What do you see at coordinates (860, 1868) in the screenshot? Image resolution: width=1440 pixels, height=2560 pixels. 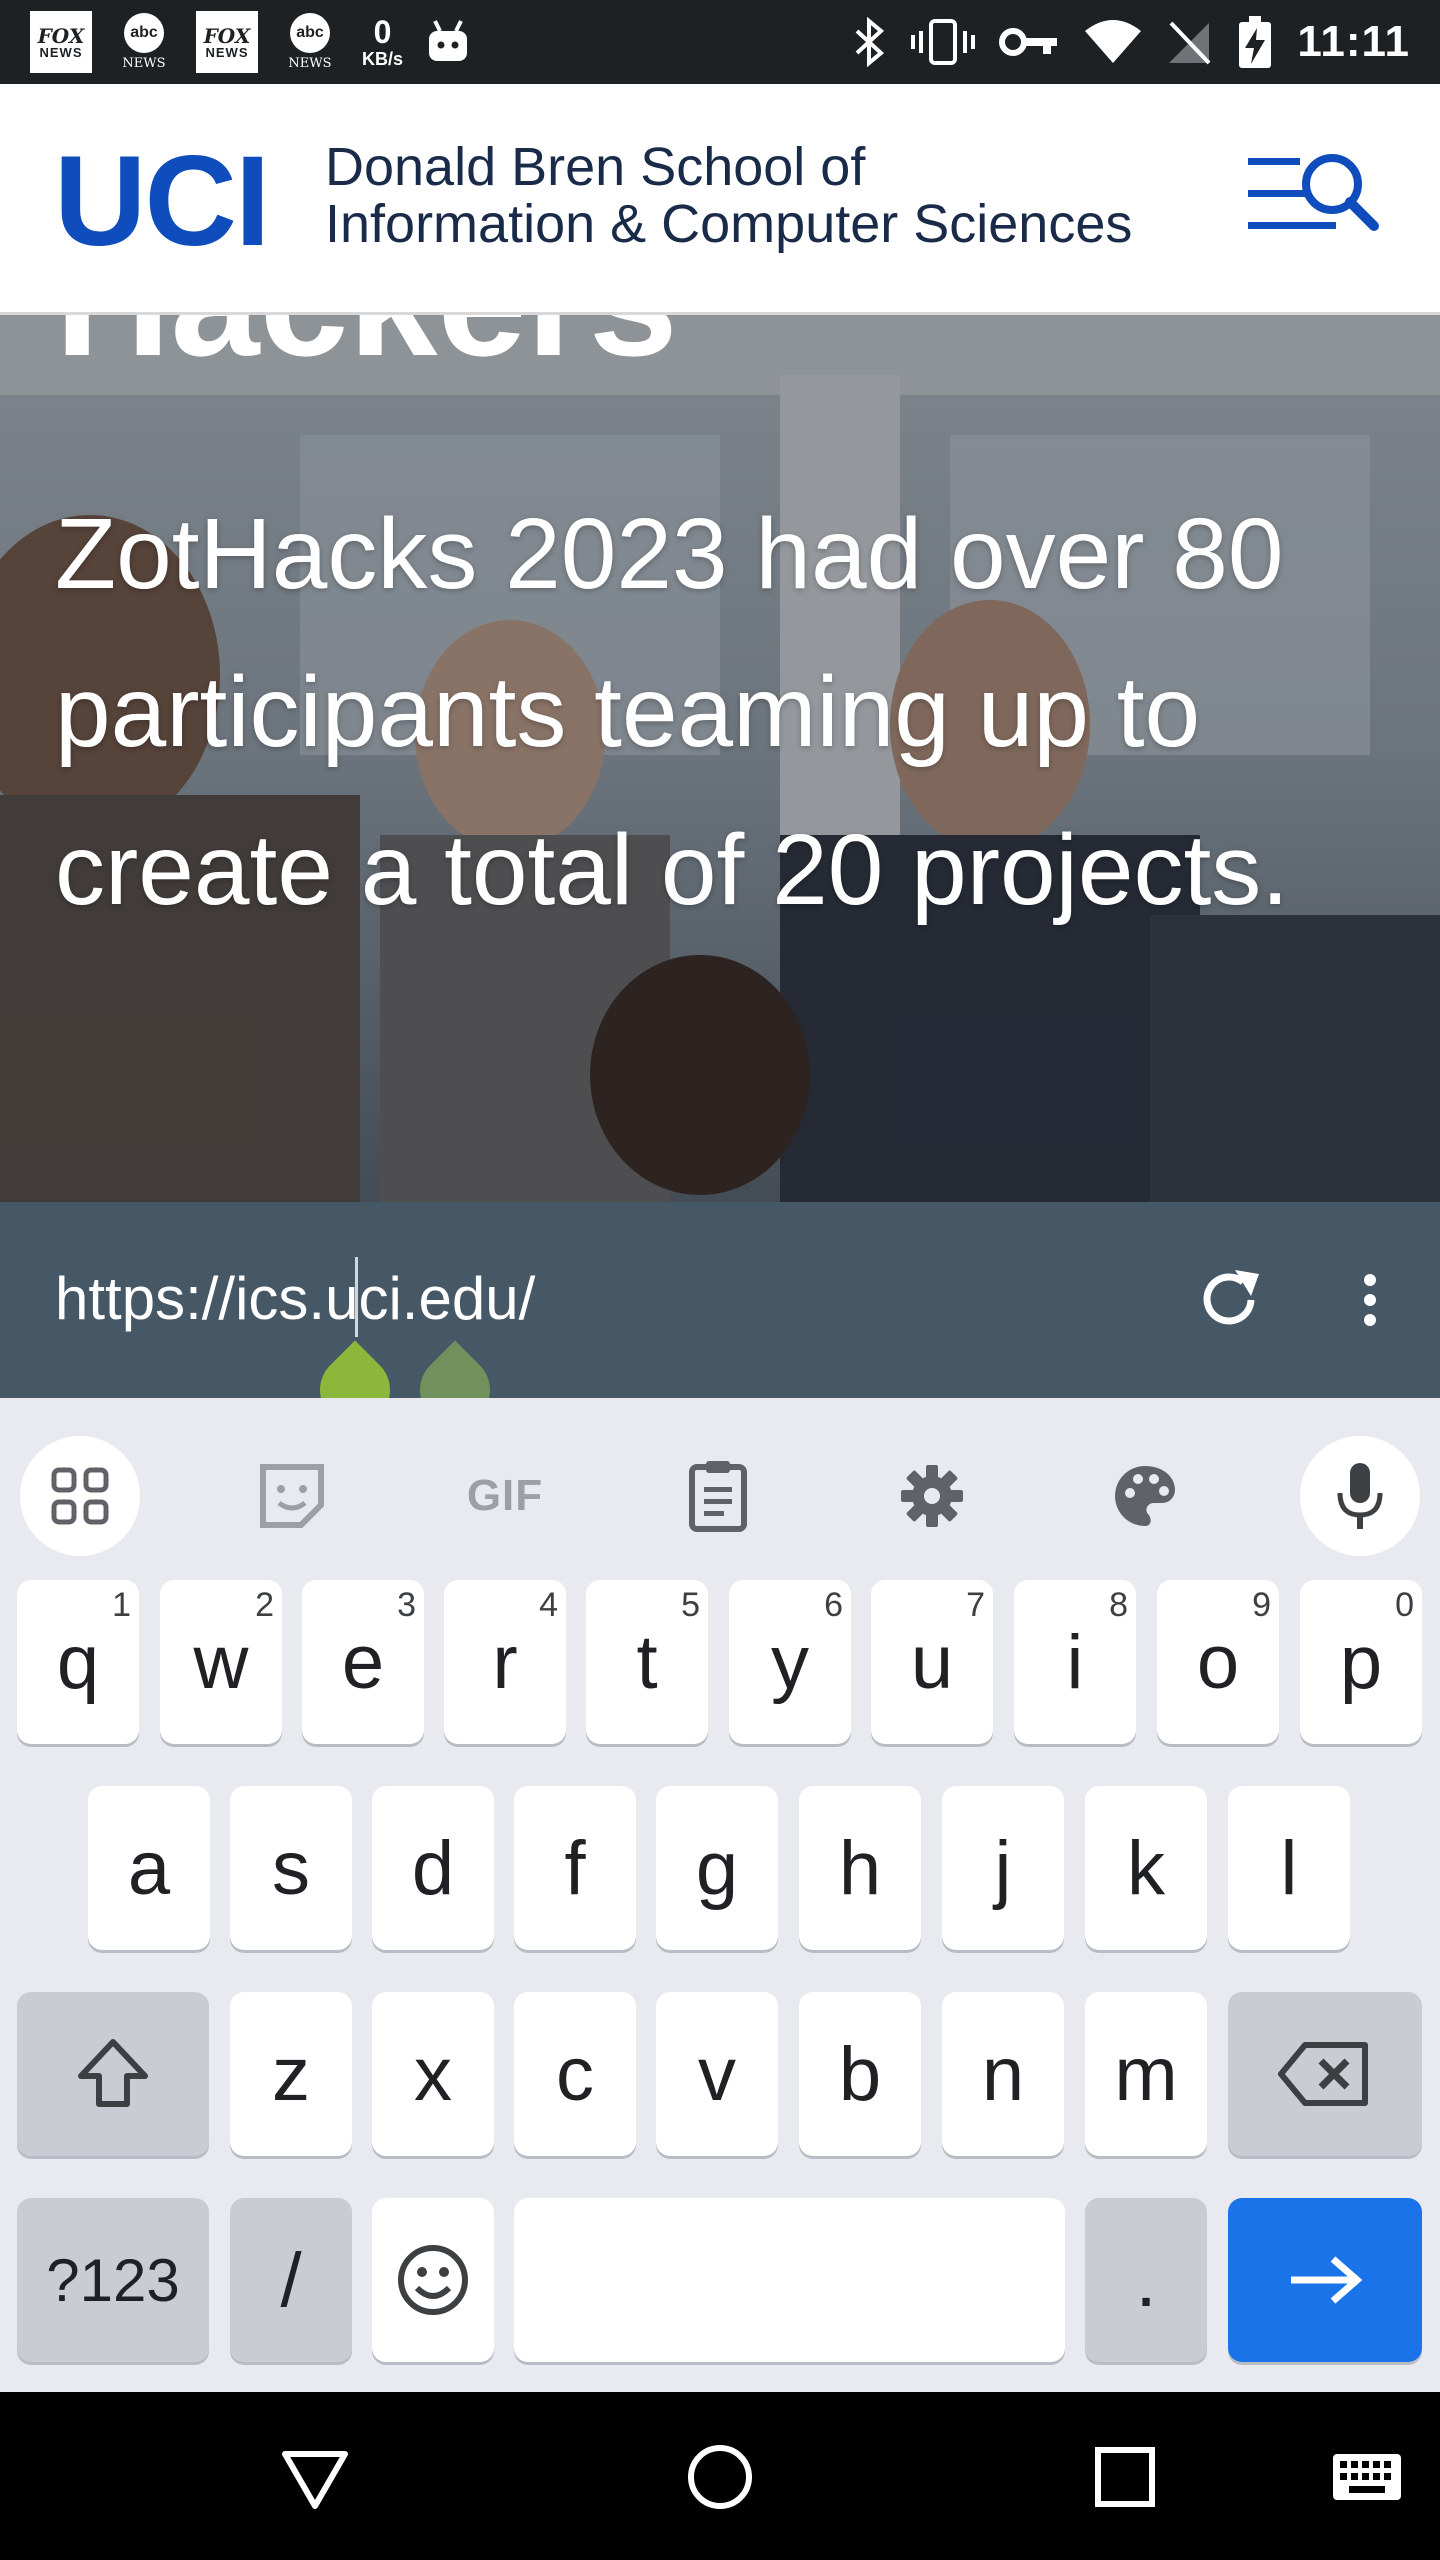 I see `key-h: h` at bounding box center [860, 1868].